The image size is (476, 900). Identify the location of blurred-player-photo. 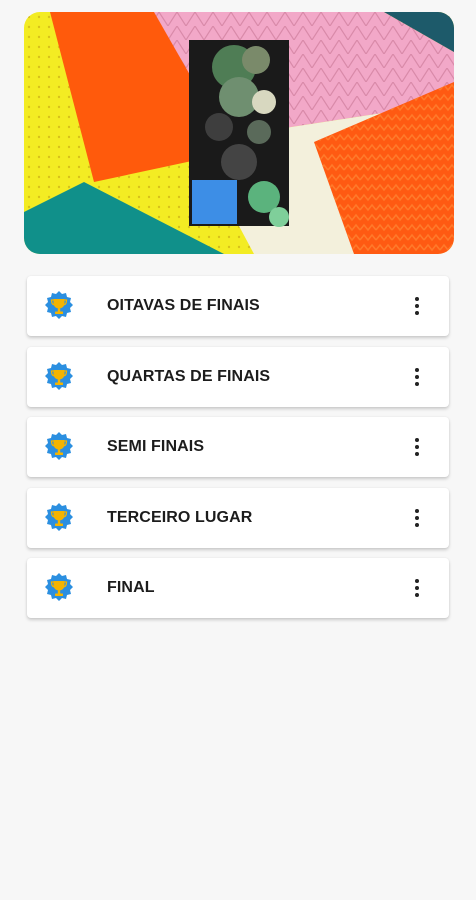
(239, 133).